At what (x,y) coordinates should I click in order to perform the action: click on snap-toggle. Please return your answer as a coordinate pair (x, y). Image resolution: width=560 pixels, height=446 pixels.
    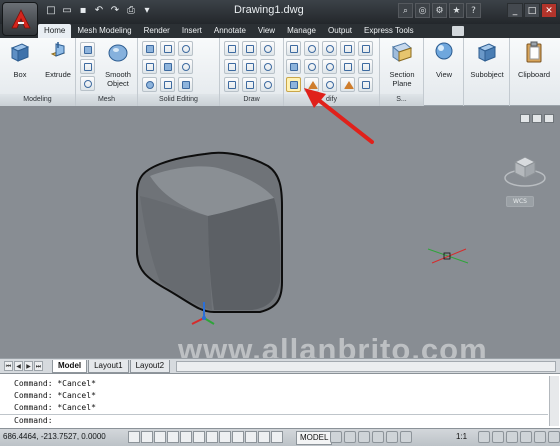
    Looking at the image, I should click on (147, 437).